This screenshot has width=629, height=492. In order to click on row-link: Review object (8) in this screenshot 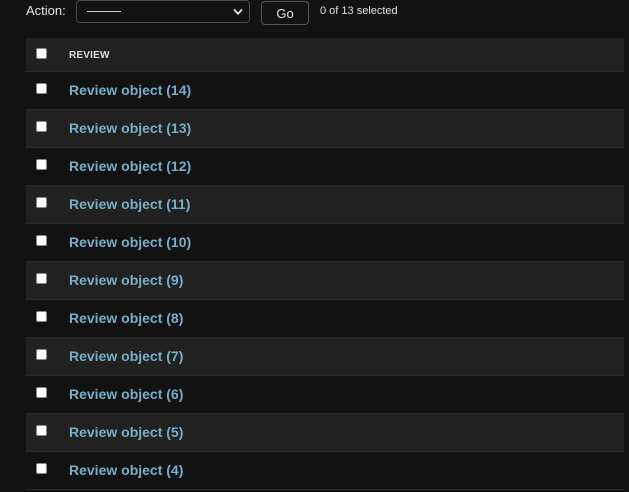, I will do `click(126, 318)`.